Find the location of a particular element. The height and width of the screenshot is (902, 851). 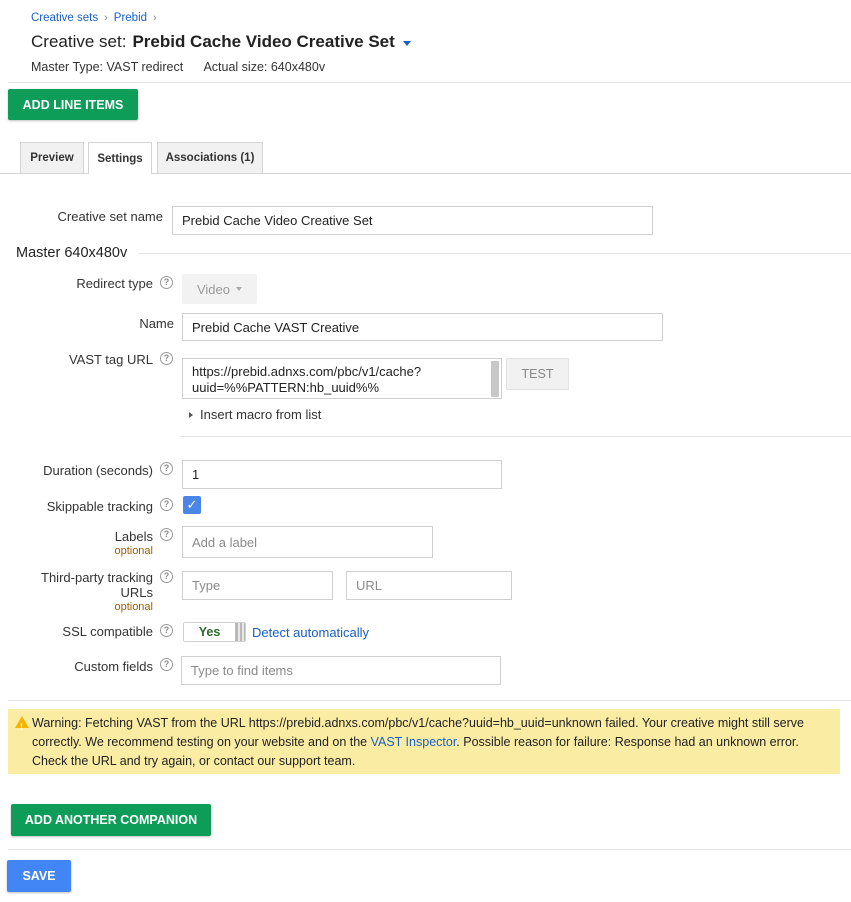

vast-inspector-link: VAST Inspector is located at coordinates (414, 742).